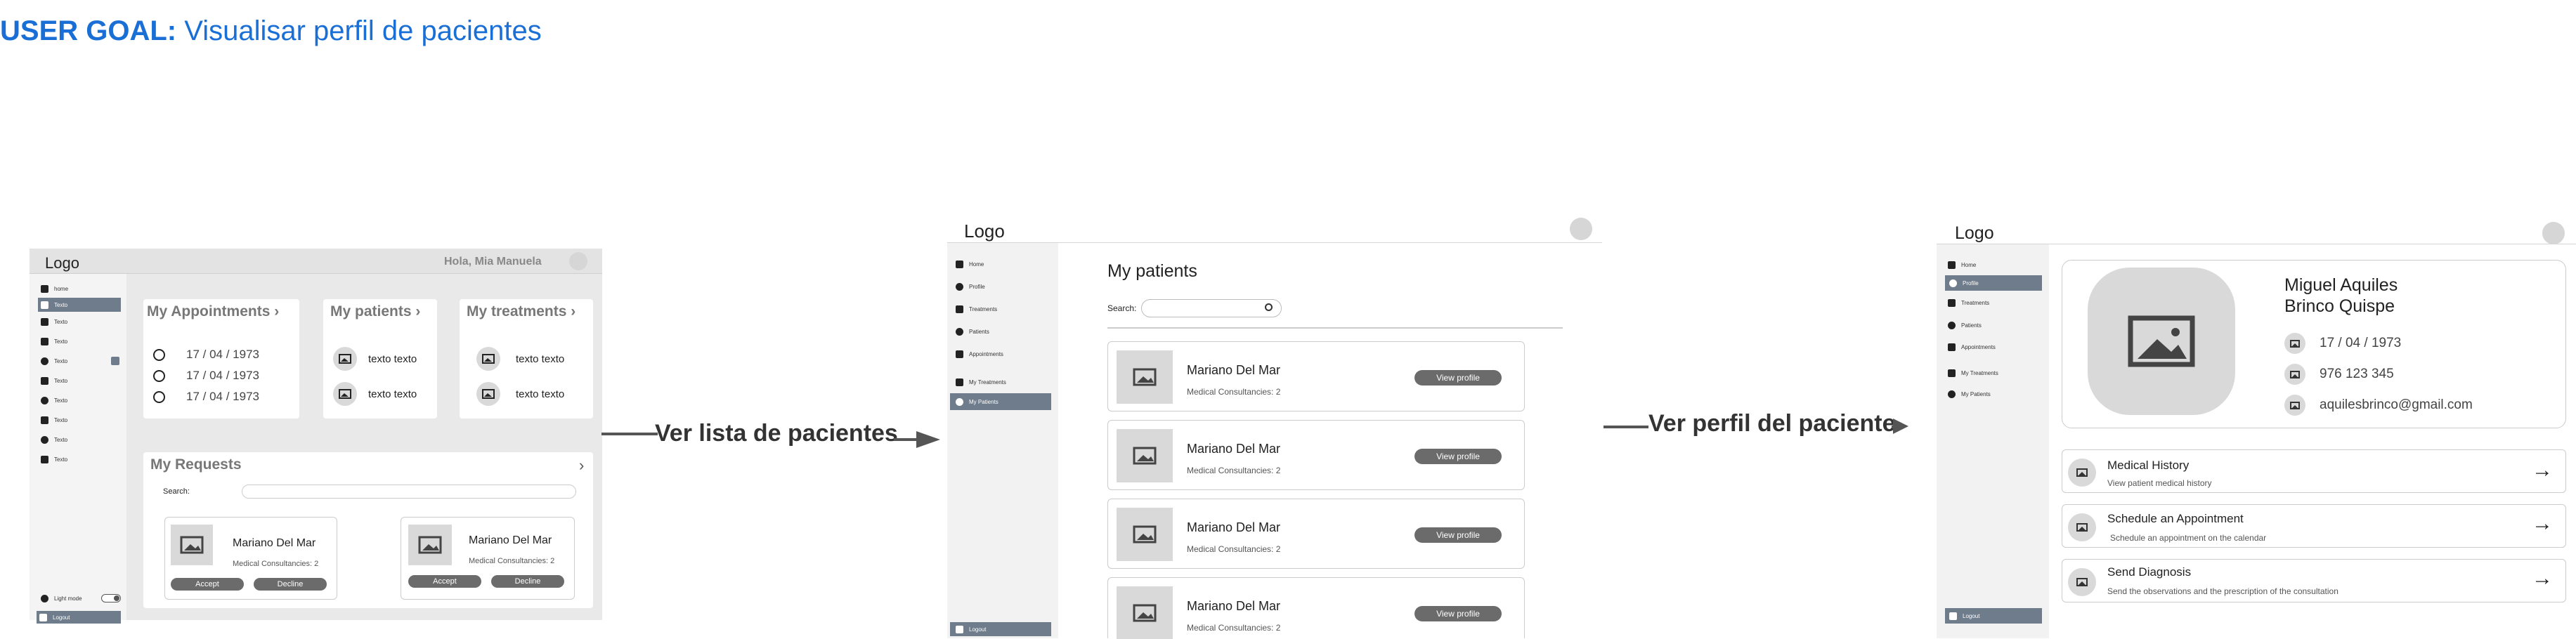 The width and height of the screenshot is (2576, 639). What do you see at coordinates (44, 439) in the screenshot?
I see `gear-icon` at bounding box center [44, 439].